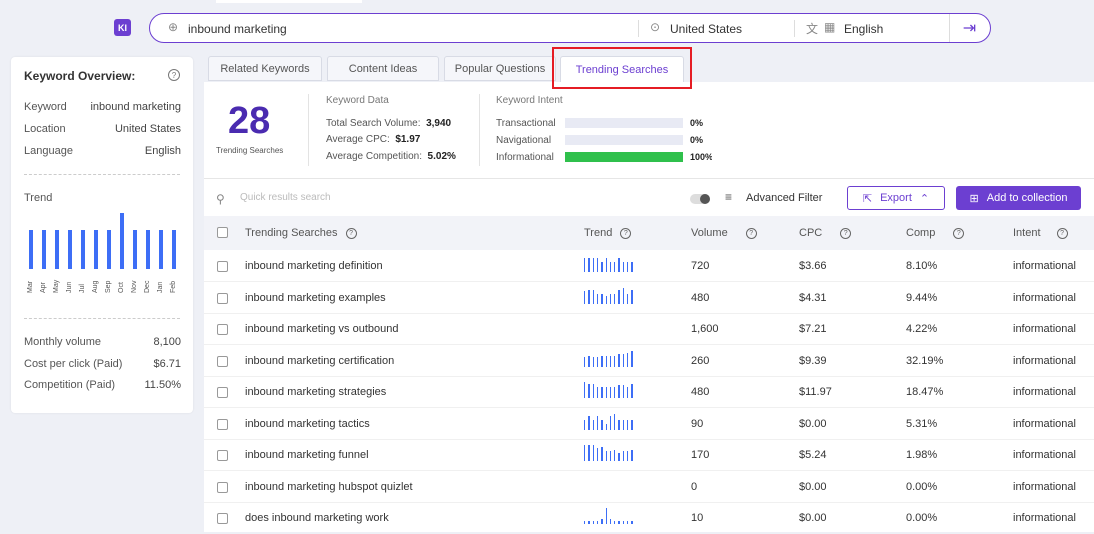 This screenshot has width=1094, height=534. Describe the element at coordinates (500, 68) in the screenshot. I see `tab-popular-questions: Popular Questions` at that location.